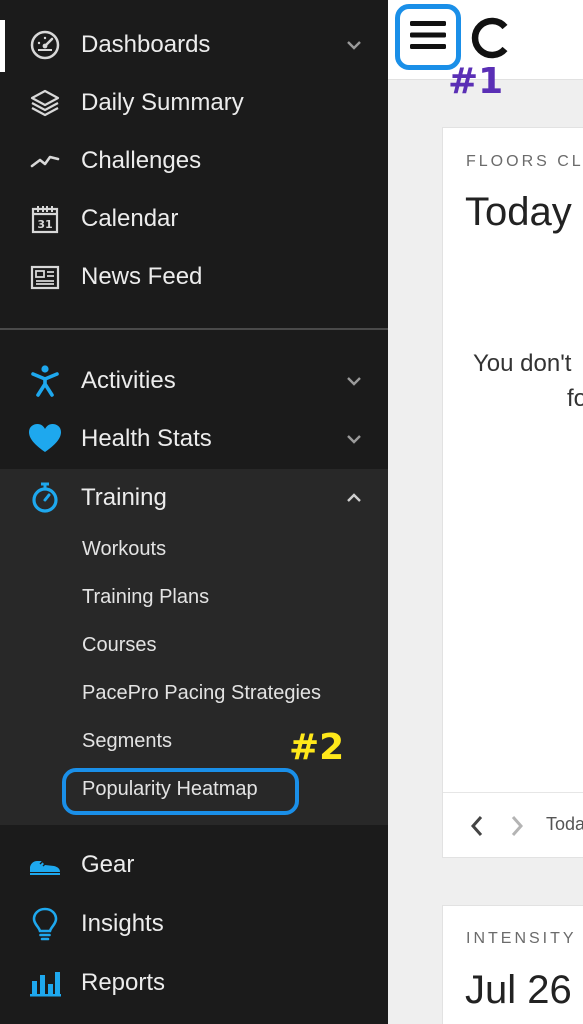 The image size is (583, 1024). What do you see at coordinates (512, 964) in the screenshot?
I see `intensity-card: INTENSITY Jul 26 -` at bounding box center [512, 964].